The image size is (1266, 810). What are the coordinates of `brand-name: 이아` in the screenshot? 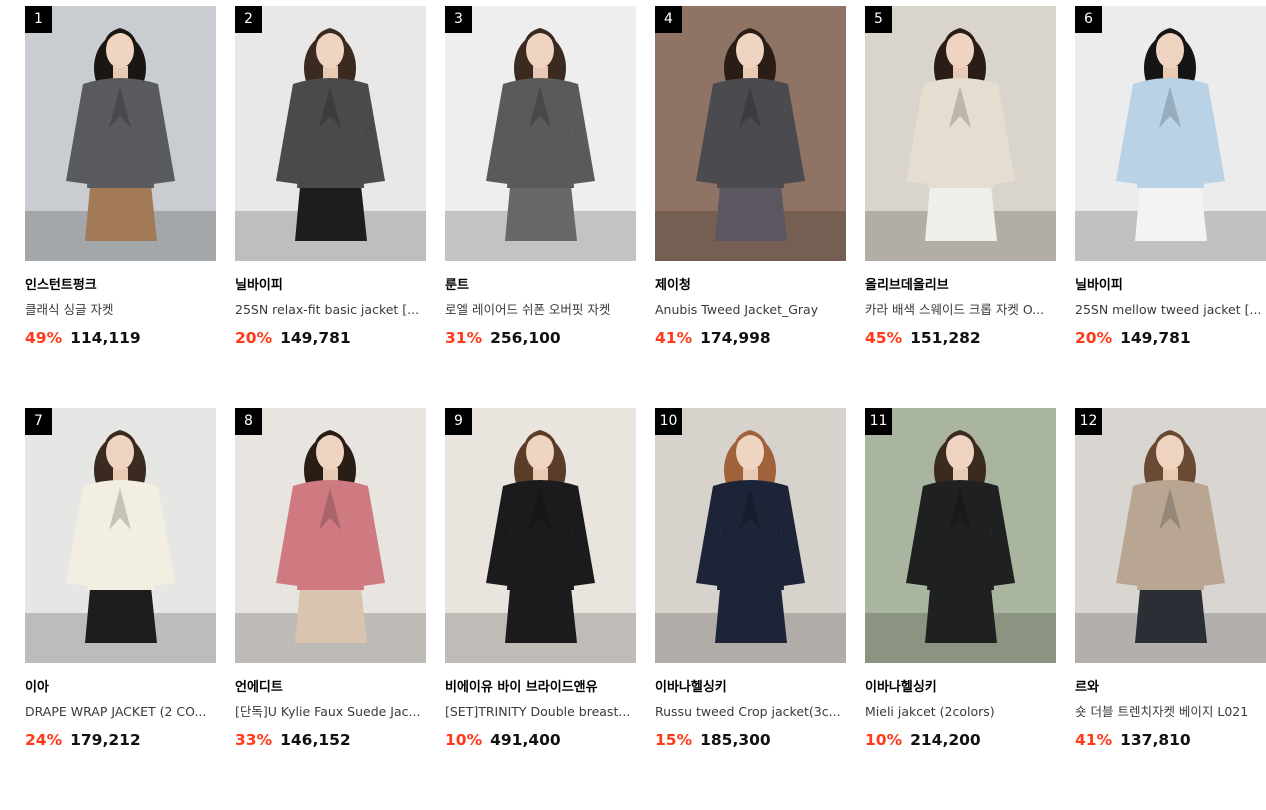 It's located at (120, 687).